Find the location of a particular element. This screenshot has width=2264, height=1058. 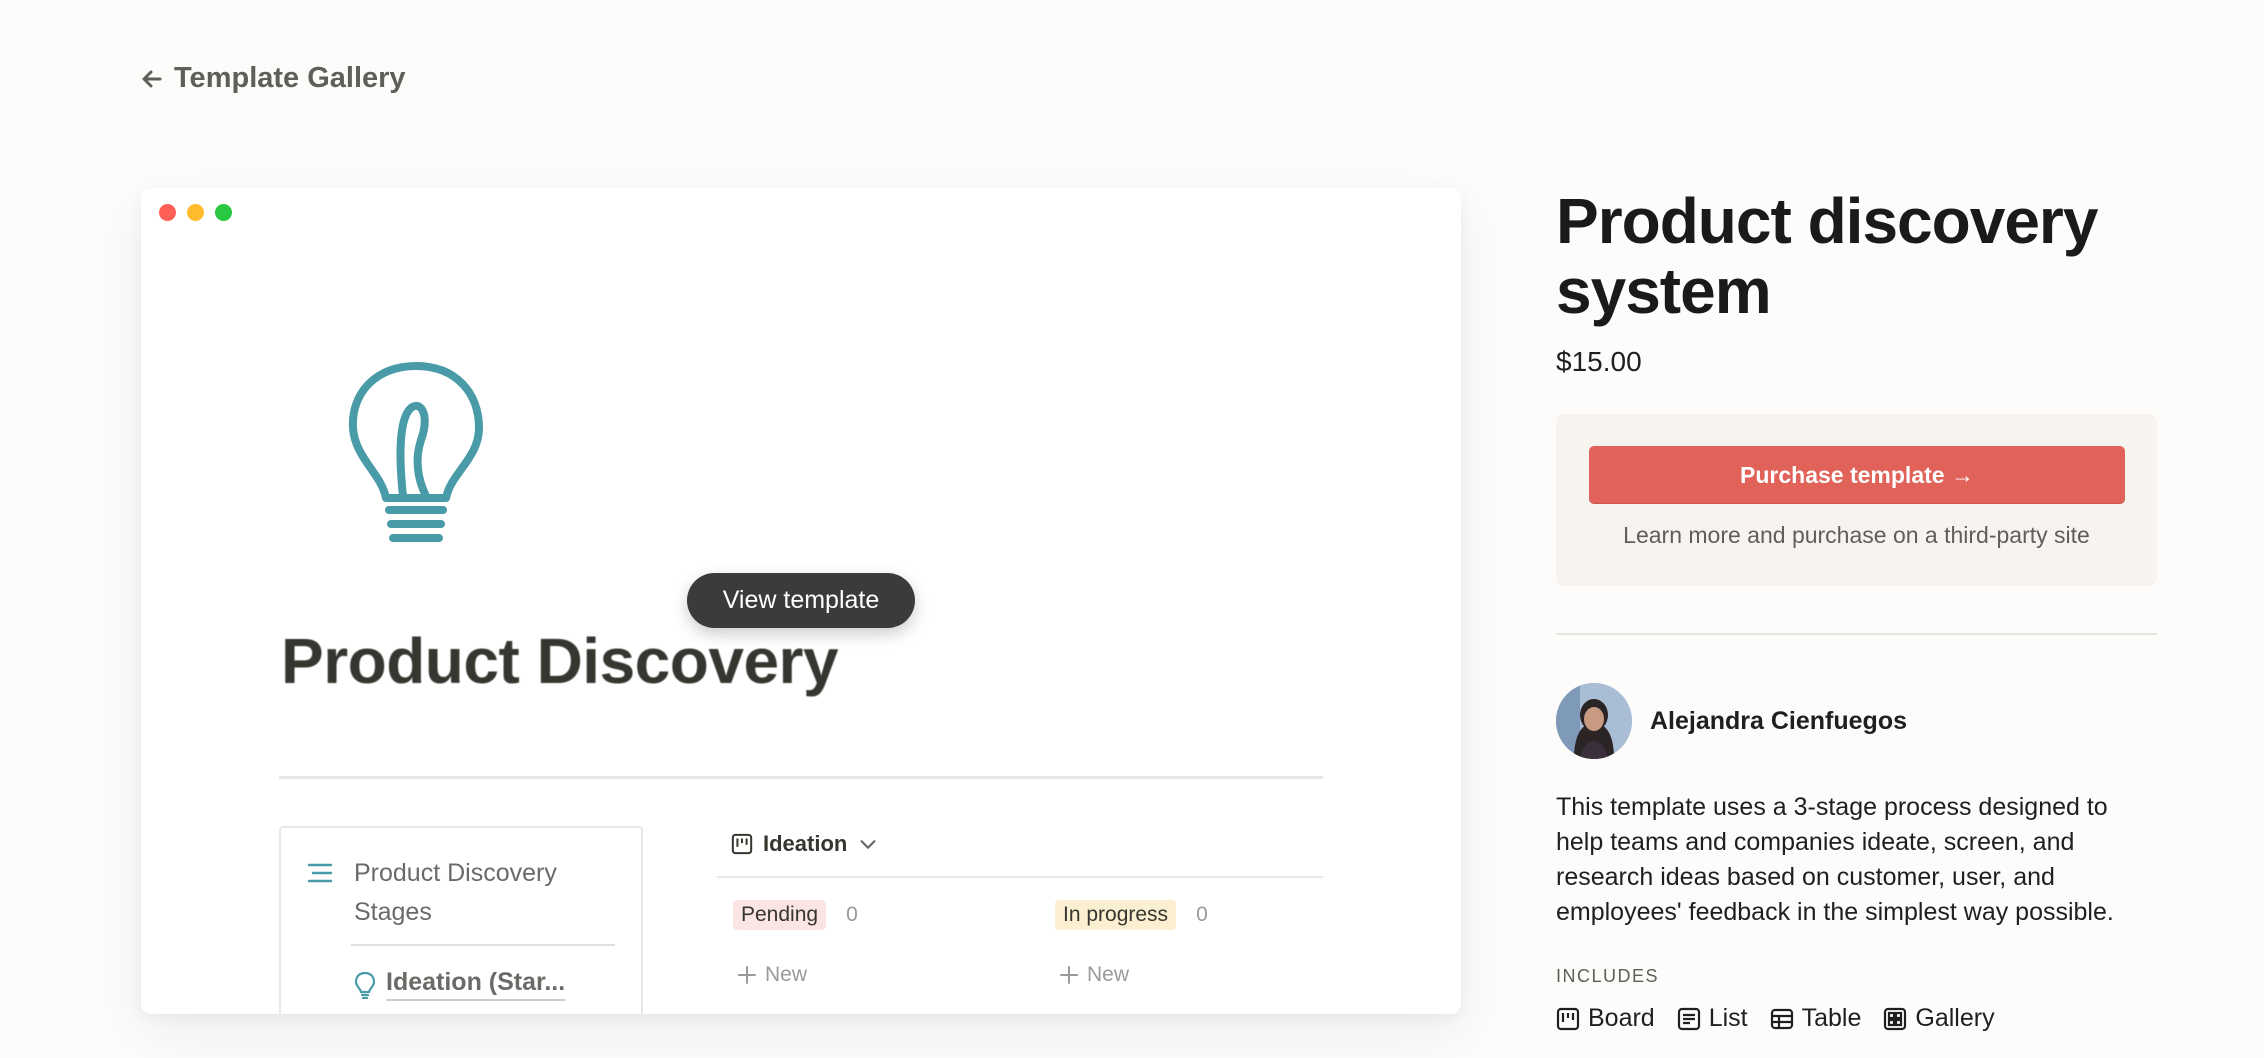

column-header-pending: Pending 0 is located at coordinates (795, 915).